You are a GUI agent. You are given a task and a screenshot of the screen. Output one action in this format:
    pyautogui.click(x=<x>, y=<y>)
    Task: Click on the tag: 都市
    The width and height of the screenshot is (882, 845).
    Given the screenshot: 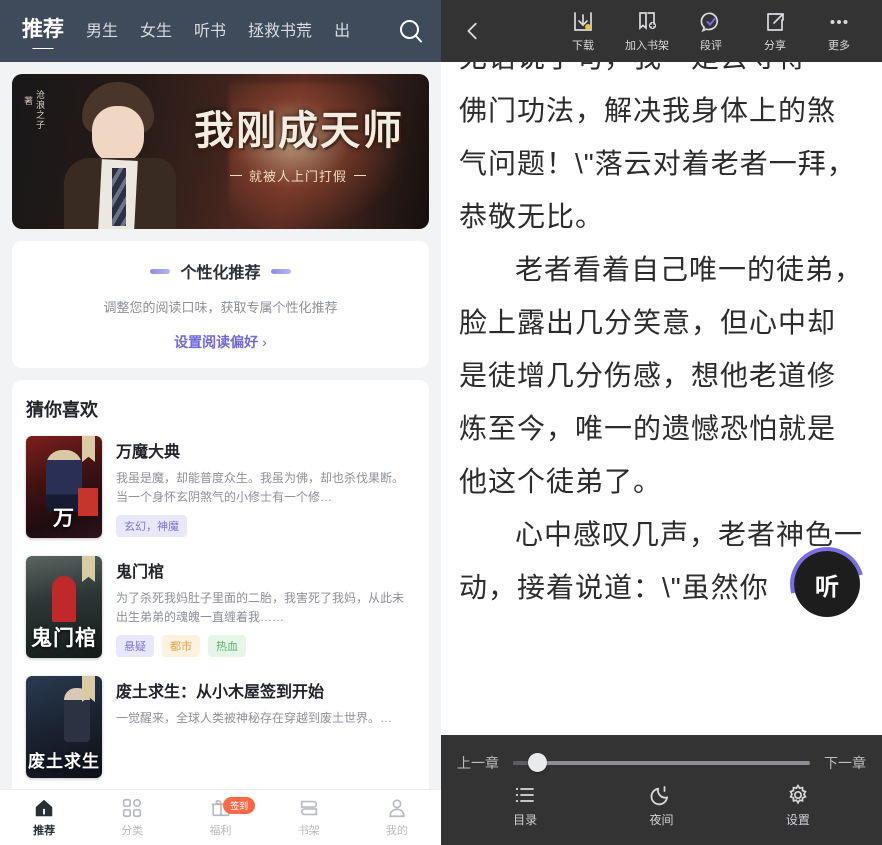 What is the action you would take?
    pyautogui.click(x=181, y=646)
    